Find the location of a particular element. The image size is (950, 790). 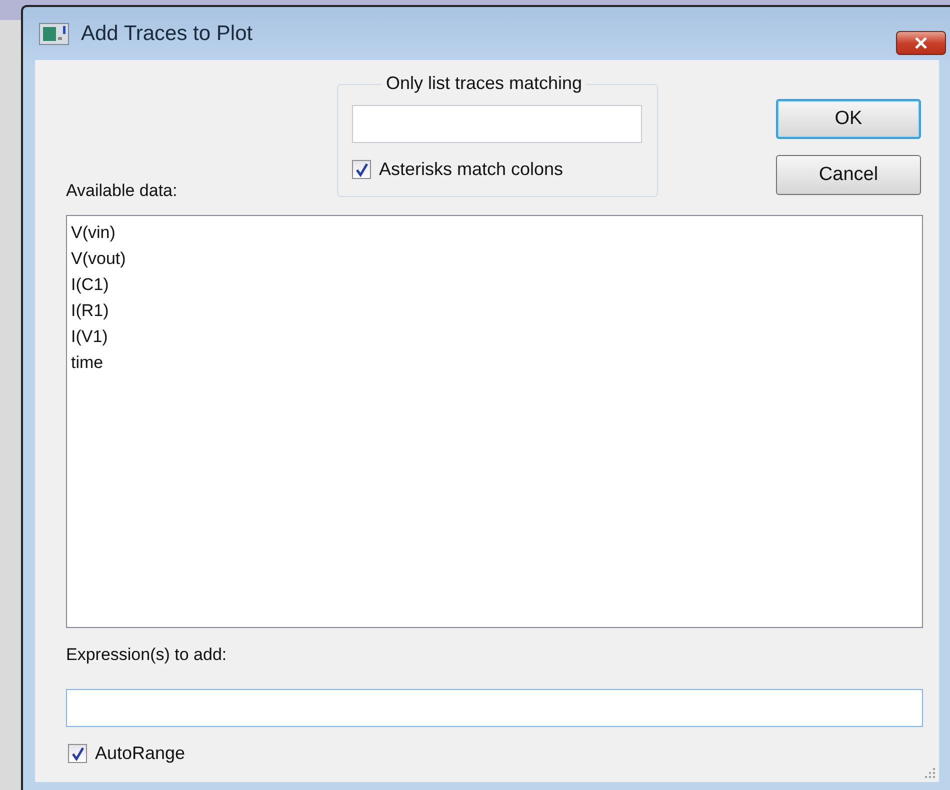

list-item: I(R1) is located at coordinates (90, 311).